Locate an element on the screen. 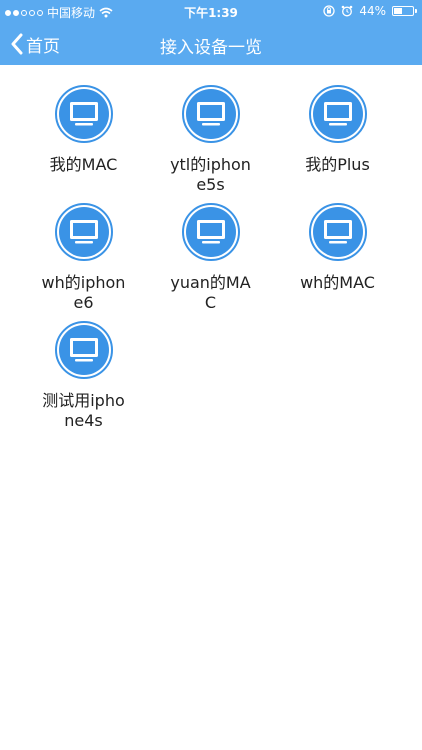 Image resolution: width=422 pixels, height=750 pixels. page-title: 接入设备一览 is located at coordinates (211, 48).